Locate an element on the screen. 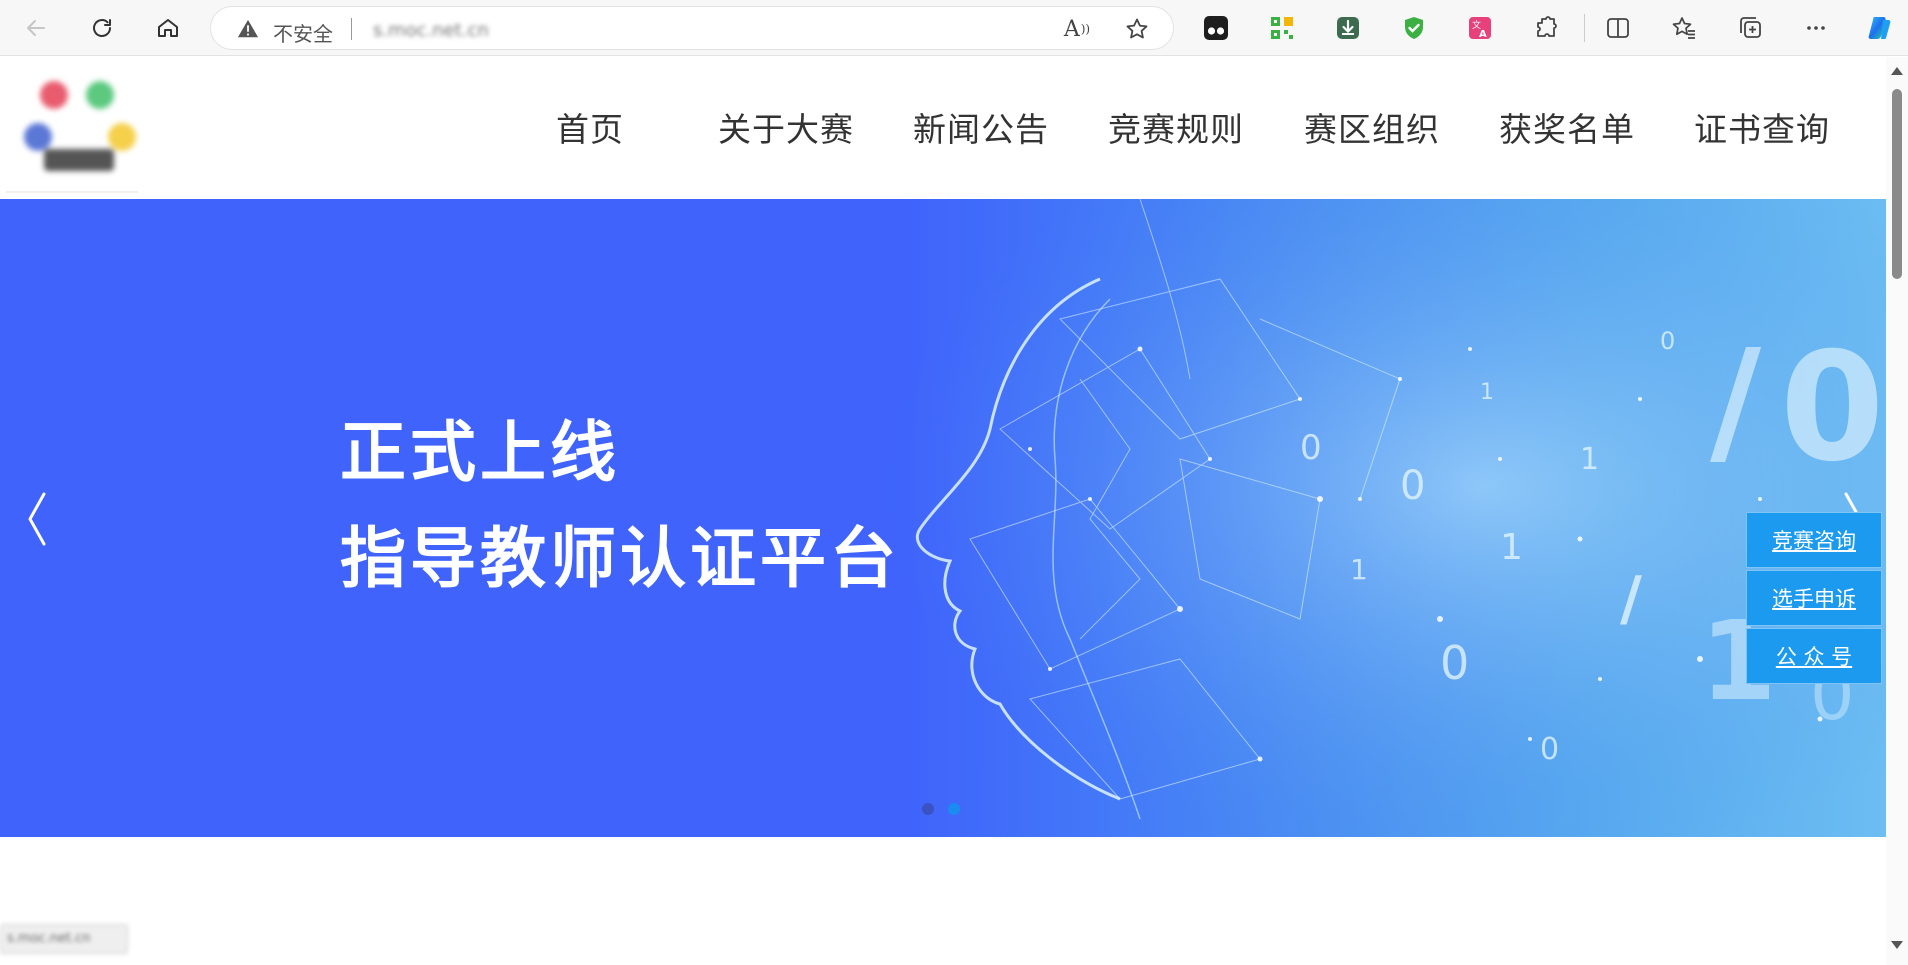 The image size is (1908, 965). chevron-left-icon is located at coordinates (37, 519).